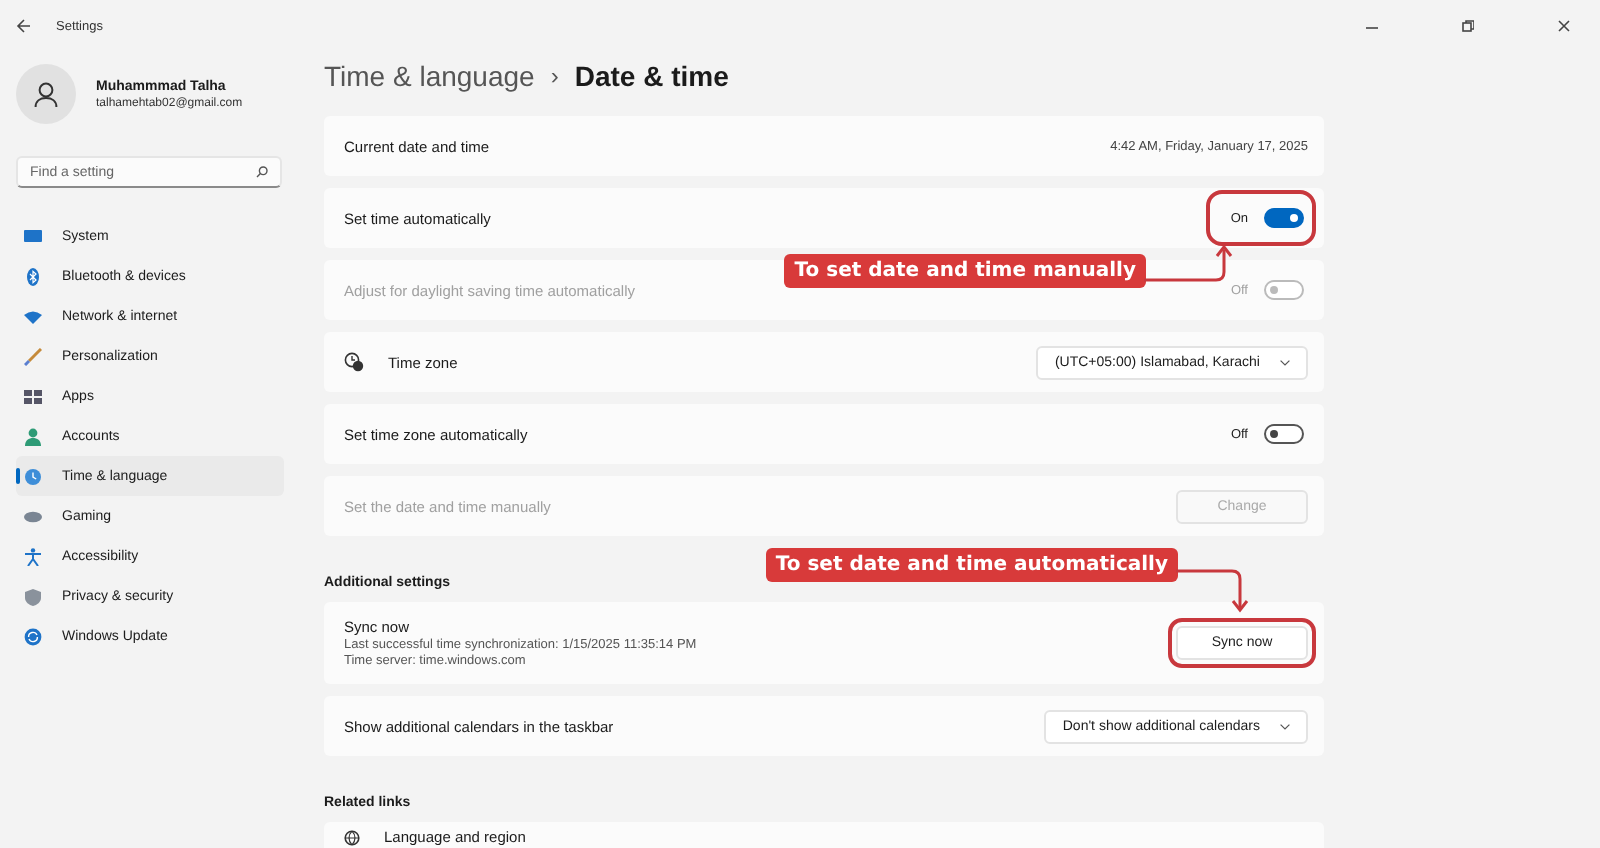 The height and width of the screenshot is (848, 1600). Describe the element at coordinates (33, 276) in the screenshot. I see `bluetooth-icon` at that location.